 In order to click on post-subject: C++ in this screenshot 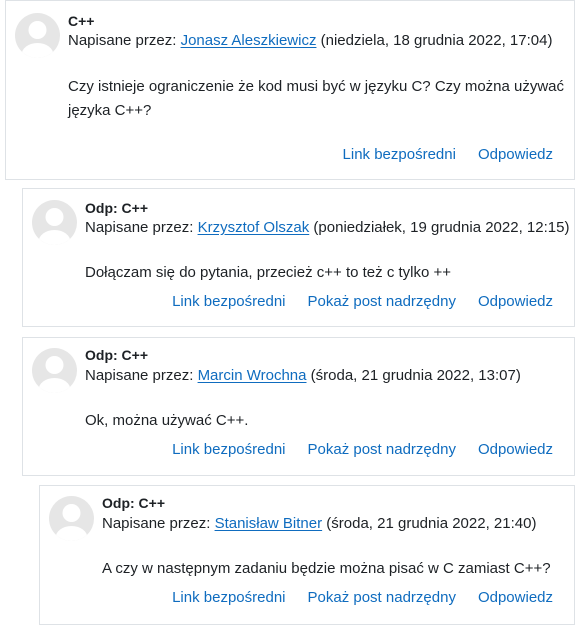, I will do `click(81, 21)`.